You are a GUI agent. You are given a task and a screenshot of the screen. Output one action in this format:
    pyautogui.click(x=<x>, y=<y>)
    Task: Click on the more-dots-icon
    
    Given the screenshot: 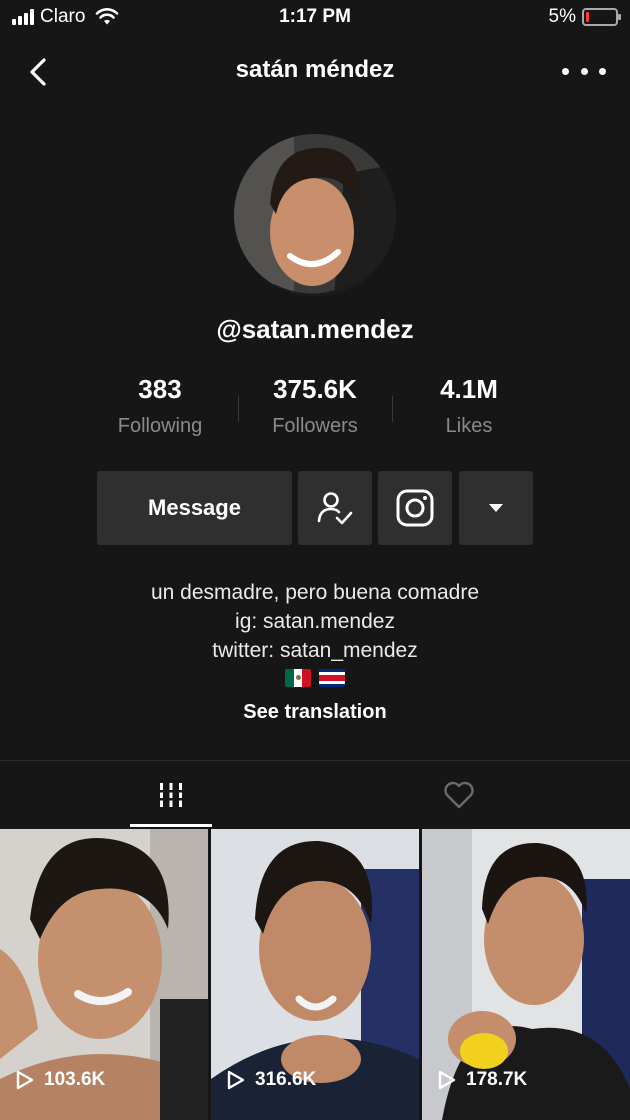 What is the action you would take?
    pyautogui.click(x=565, y=71)
    